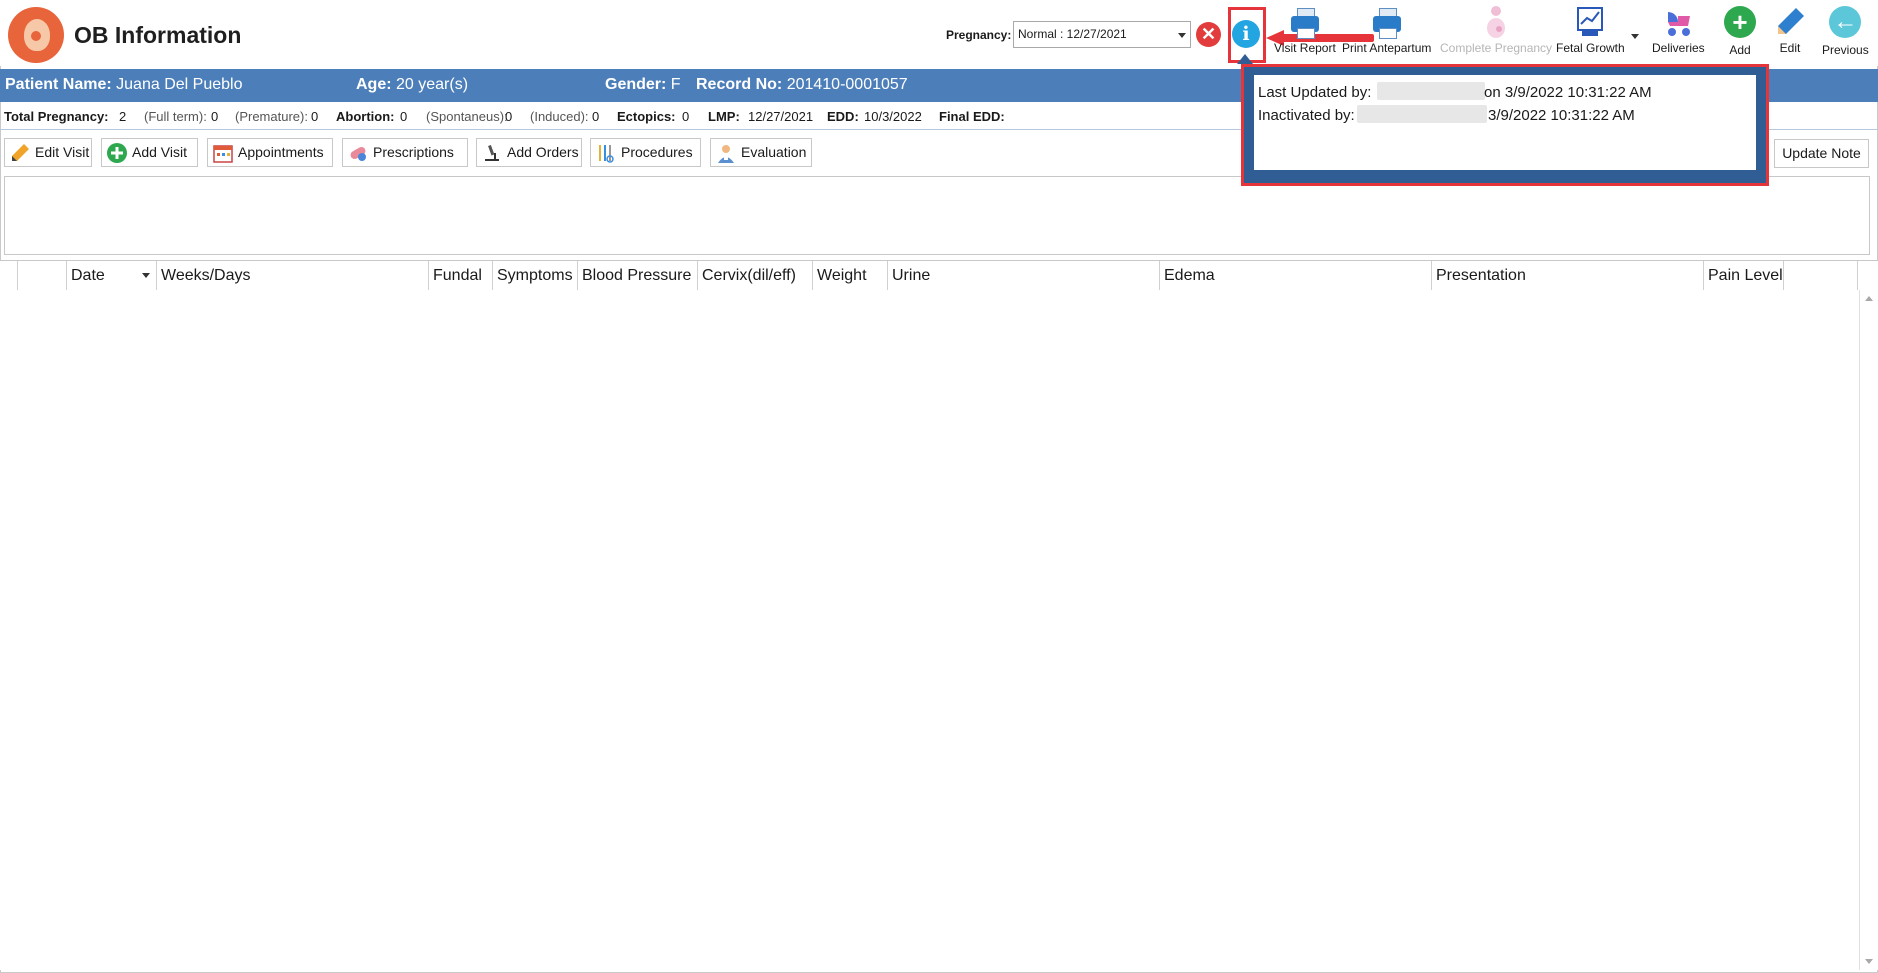  I want to click on previous-button: ← Previous, so click(1845, 30).